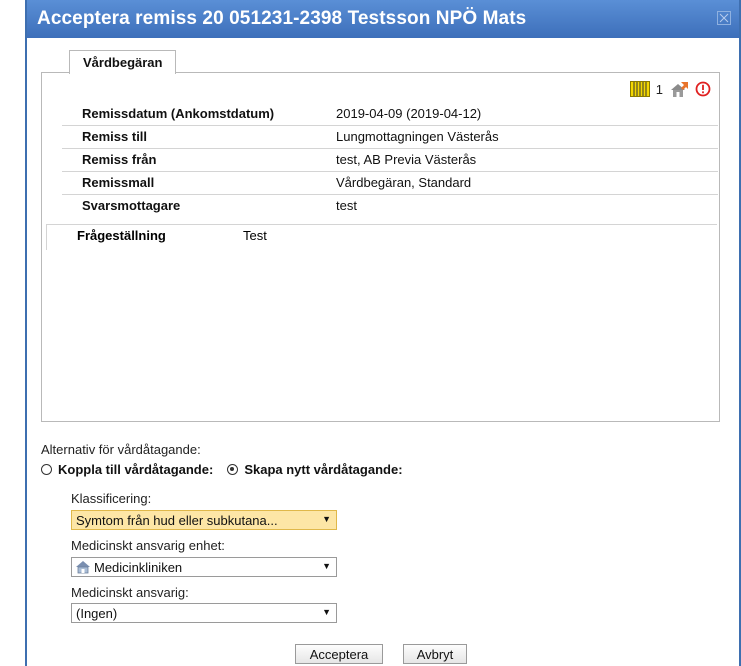  What do you see at coordinates (178, 113) in the screenshot?
I see `detail-label: Remissdatum (Ankomstdatum)` at bounding box center [178, 113].